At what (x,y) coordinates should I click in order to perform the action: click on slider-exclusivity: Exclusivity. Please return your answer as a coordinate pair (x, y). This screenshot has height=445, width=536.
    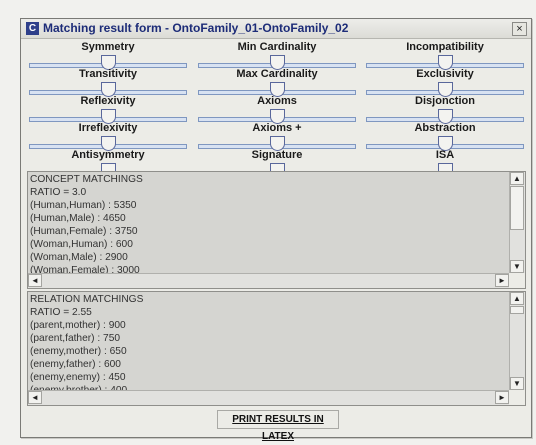
    Looking at the image, I should click on (445, 83).